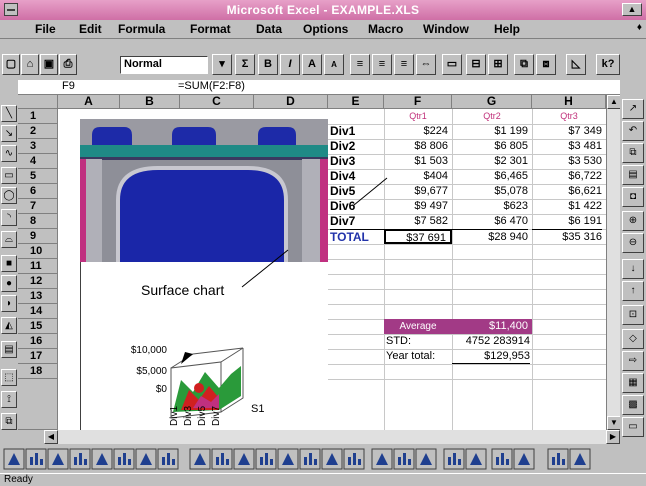 This screenshot has height=486, width=646. Describe the element at coordinates (38, 191) in the screenshot. I see `row-header: 6` at that location.